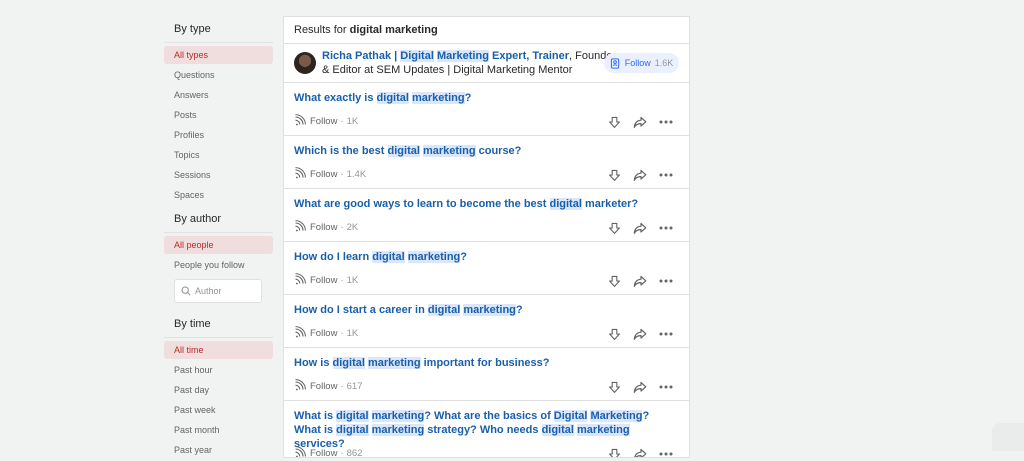 The height and width of the screenshot is (461, 1024). I want to click on by-author-title: By author, so click(218, 219).